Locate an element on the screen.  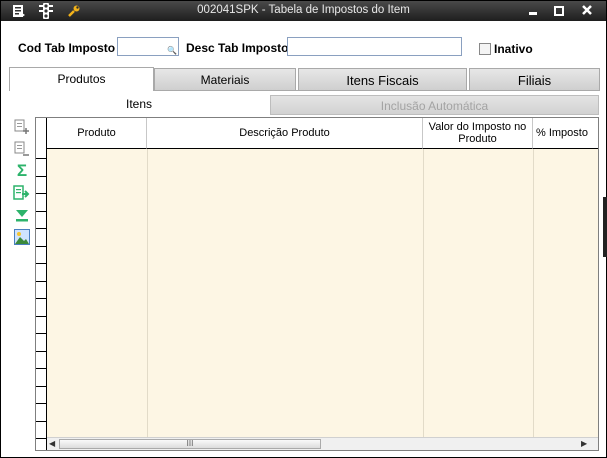
window-edge is located at coordinates (605, 227).